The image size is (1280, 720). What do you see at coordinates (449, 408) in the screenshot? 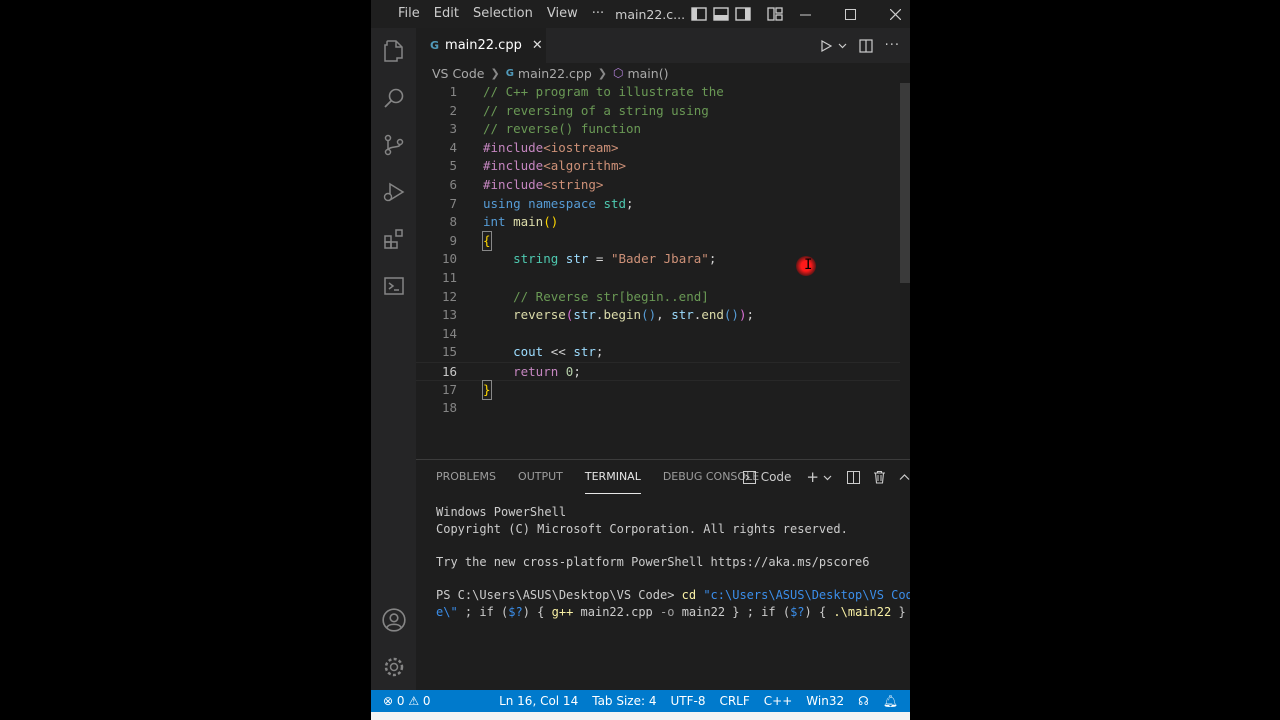
I see `code-line: 18` at bounding box center [449, 408].